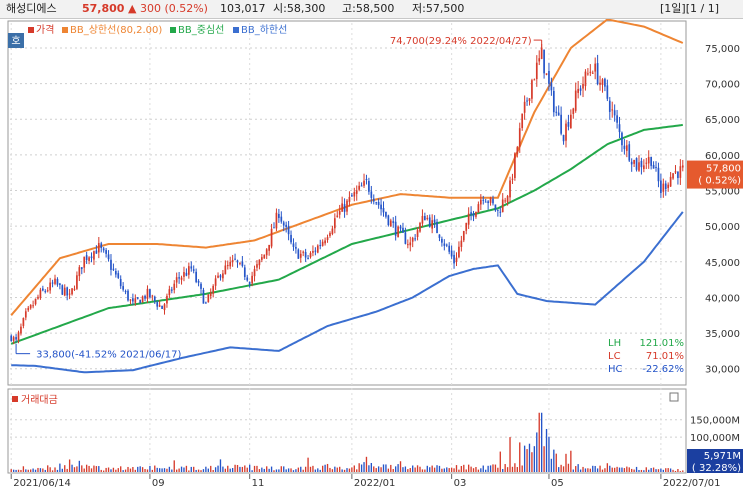  Describe the element at coordinates (692, 483) in the screenshot. I see `x-tick-label: 2022/07/01` at that location.